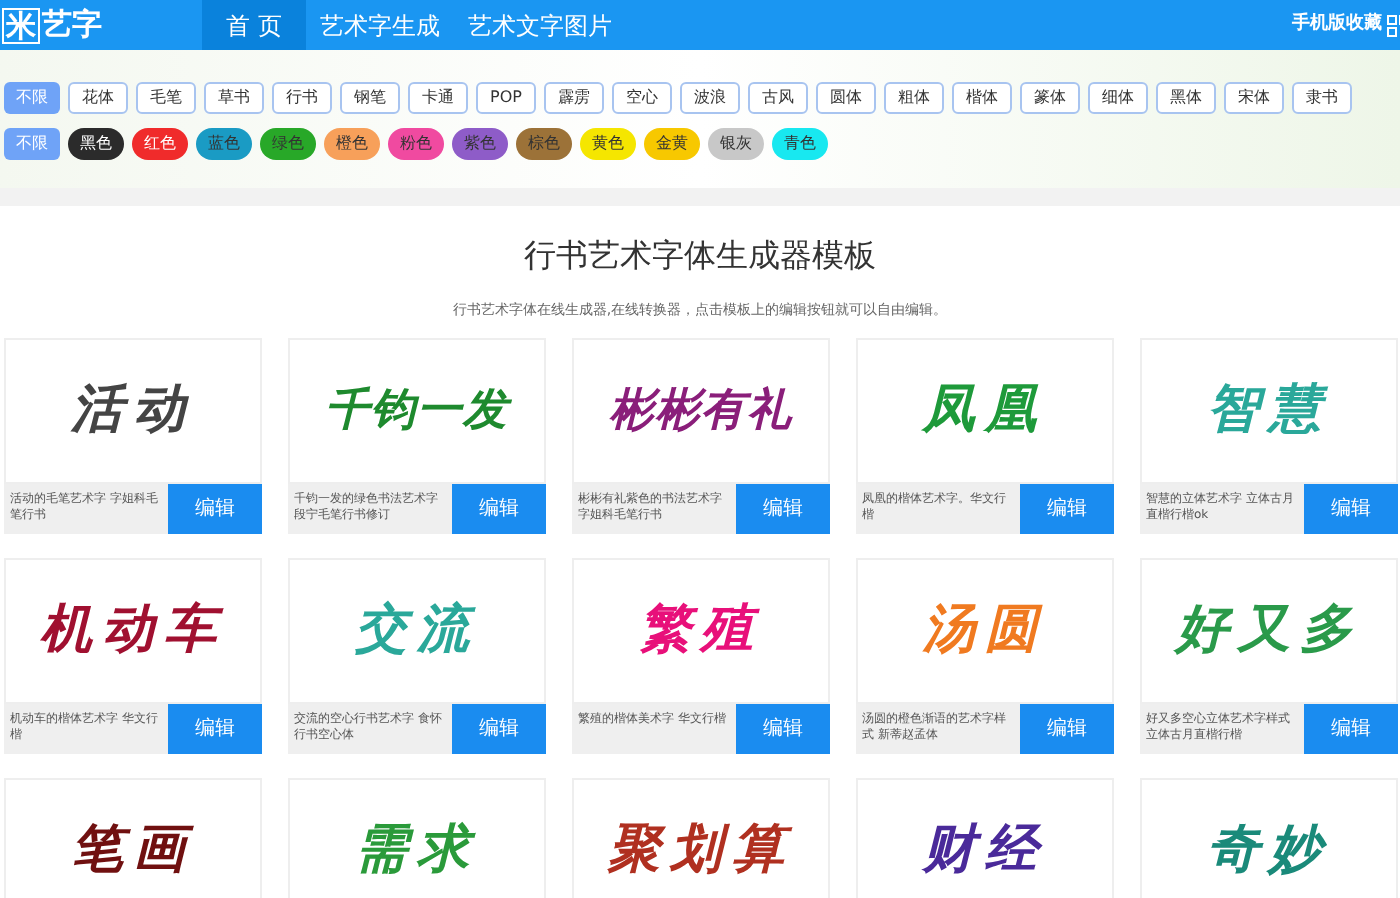  I want to click on font-filter-tag: 花体, so click(98, 98).